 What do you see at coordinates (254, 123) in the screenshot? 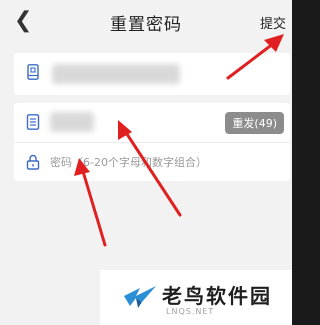
I see `resend-code-button: 重发(49)` at bounding box center [254, 123].